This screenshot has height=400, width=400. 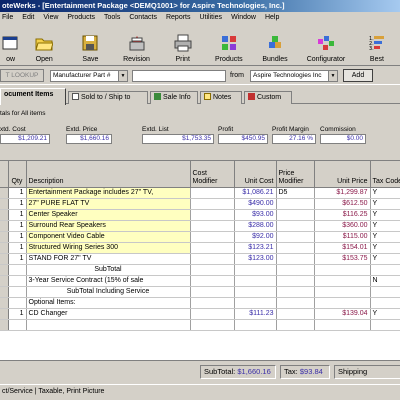 What do you see at coordinates (229, 44) in the screenshot?
I see `products-button: Products` at bounding box center [229, 44].